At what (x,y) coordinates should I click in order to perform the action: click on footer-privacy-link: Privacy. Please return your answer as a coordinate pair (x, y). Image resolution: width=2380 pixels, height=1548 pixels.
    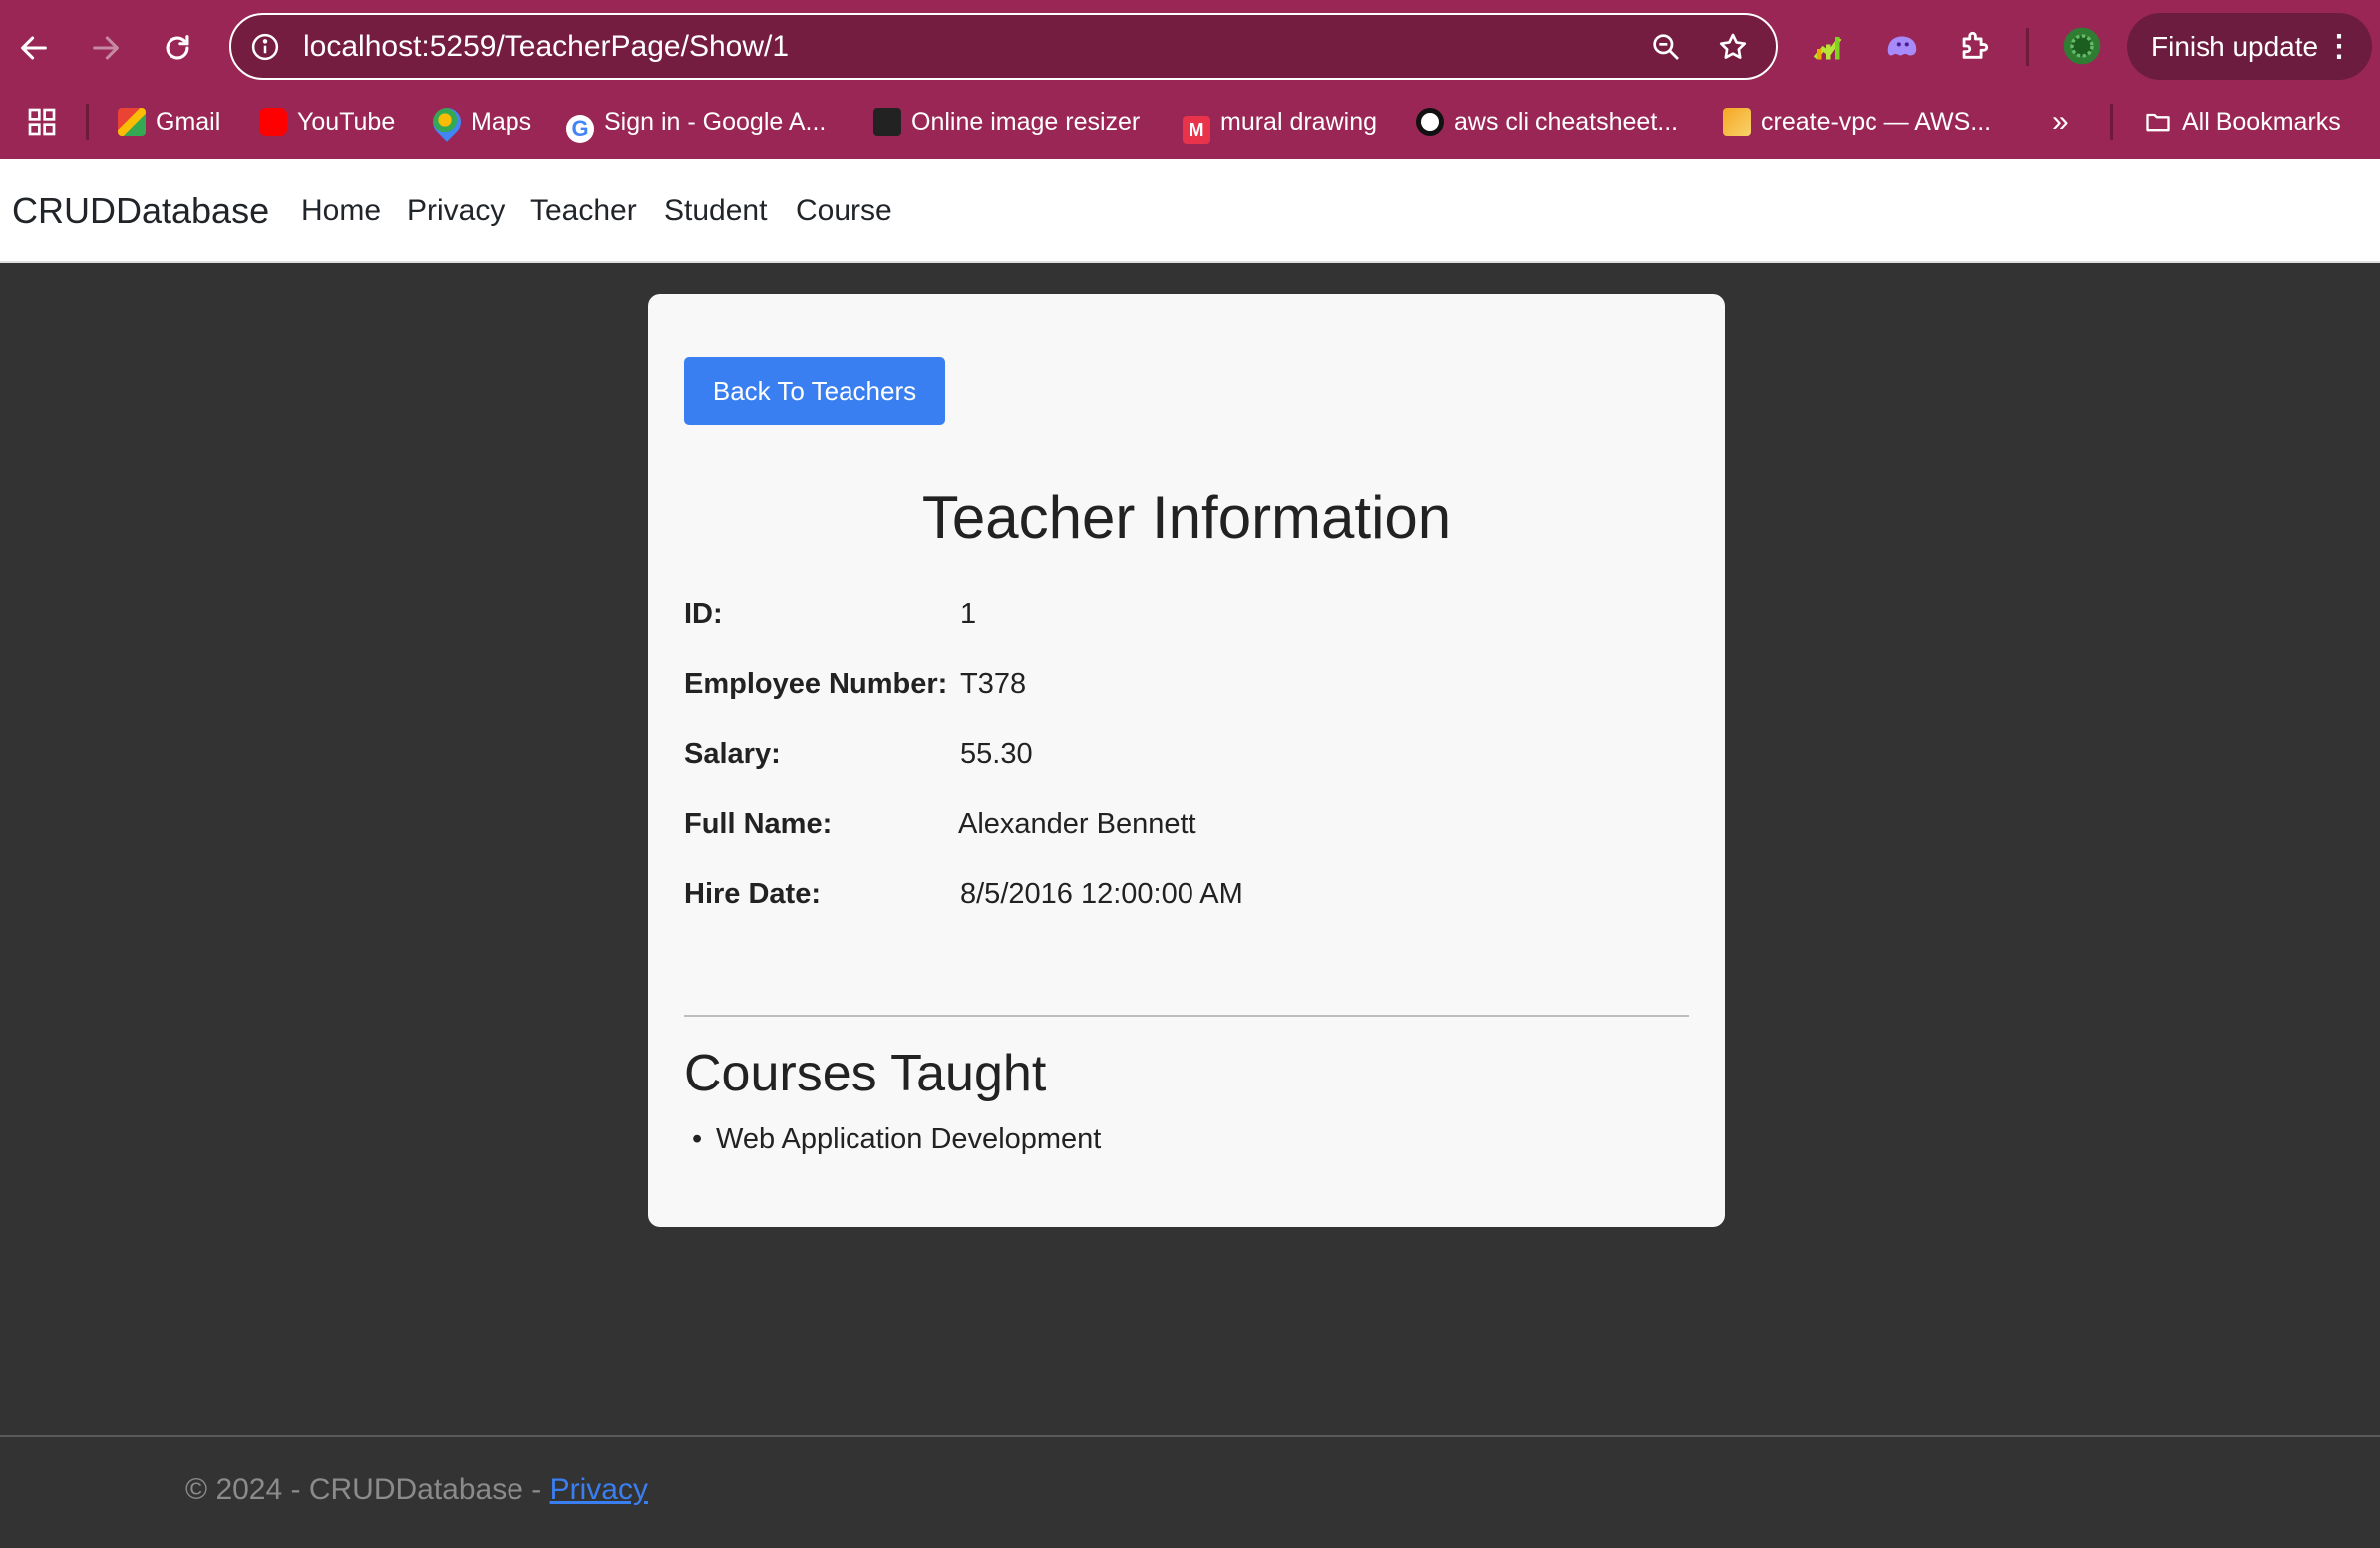
    Looking at the image, I should click on (599, 1489).